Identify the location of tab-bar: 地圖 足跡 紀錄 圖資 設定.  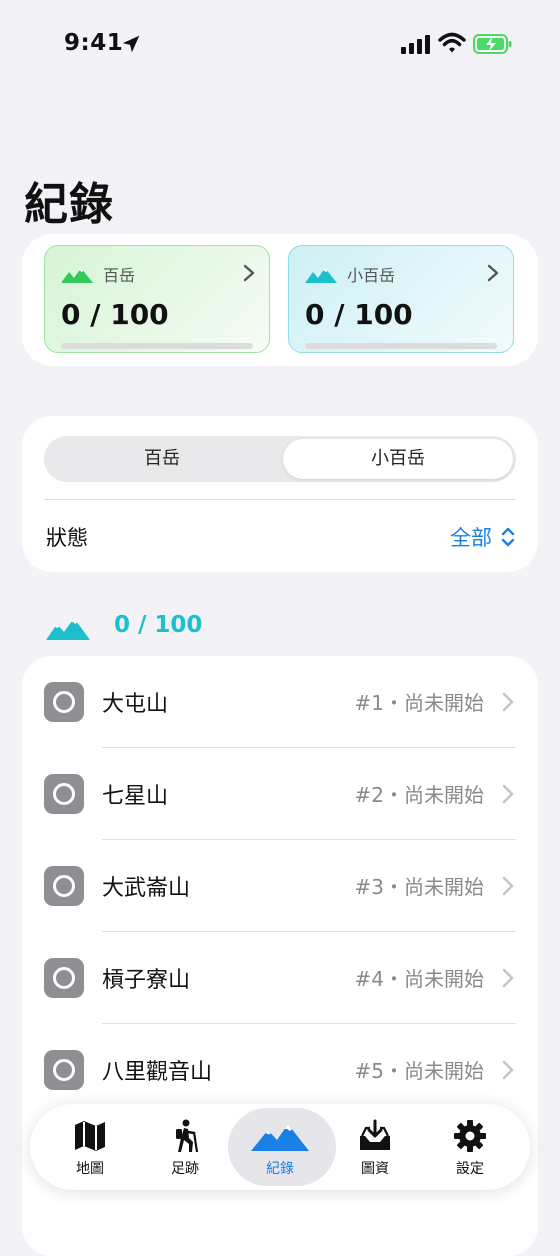
(280, 1147).